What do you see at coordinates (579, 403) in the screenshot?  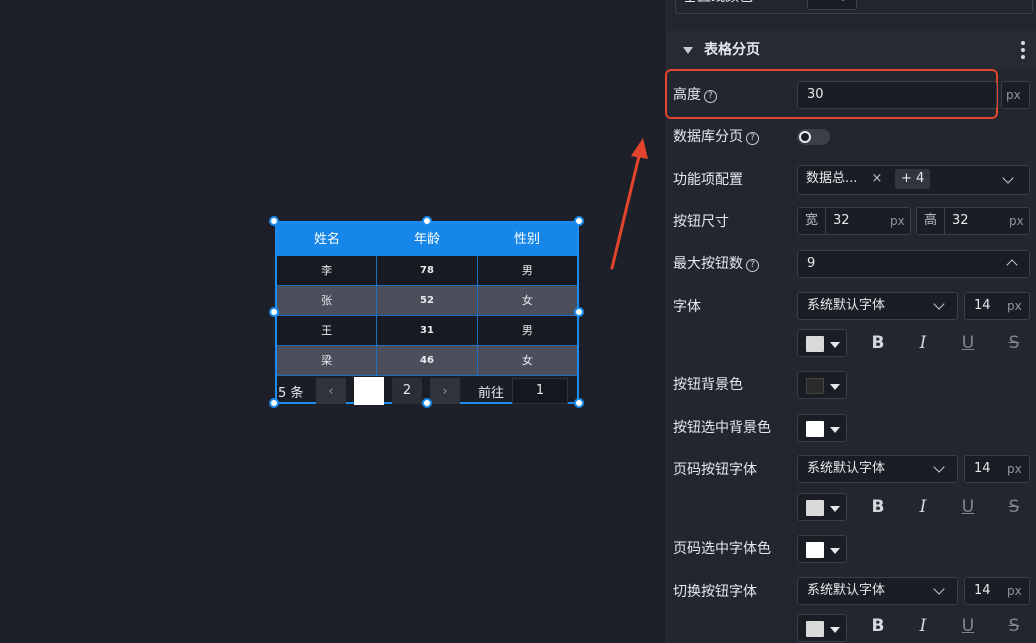 I see `resize-handle-bottom-right` at bounding box center [579, 403].